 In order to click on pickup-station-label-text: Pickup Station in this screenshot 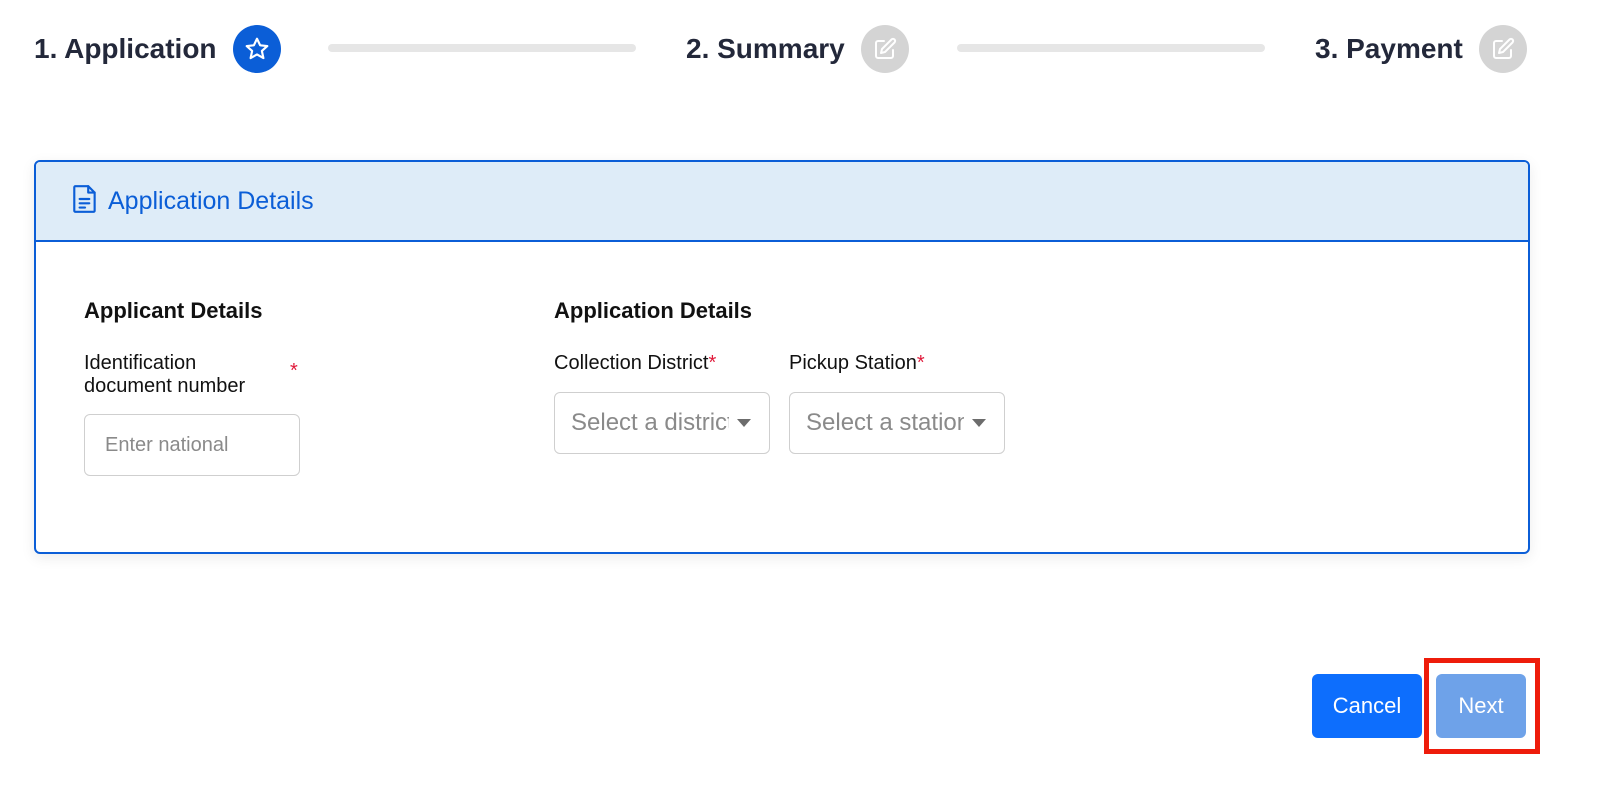, I will do `click(853, 363)`.